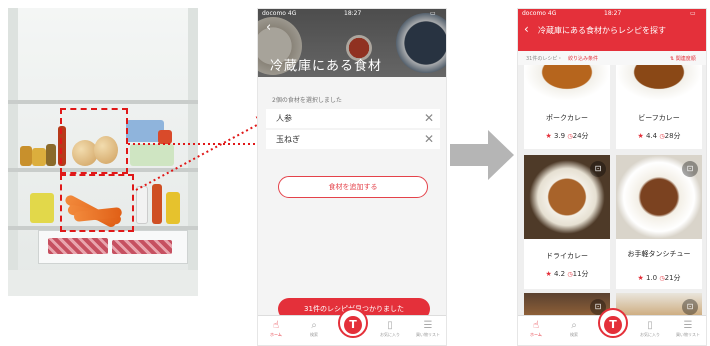 This screenshot has width=710, height=346. Describe the element at coordinates (580, 136) in the screenshot. I see `cook-time: 24分` at that location.